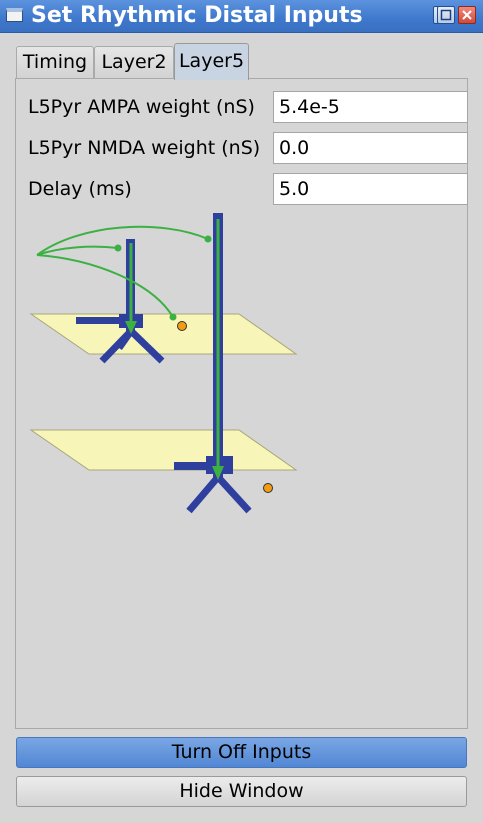 Image resolution: width=483 pixels, height=823 pixels. What do you see at coordinates (241, 752) in the screenshot?
I see `turn-off-inputs-button: Turn Off Inputs` at bounding box center [241, 752].